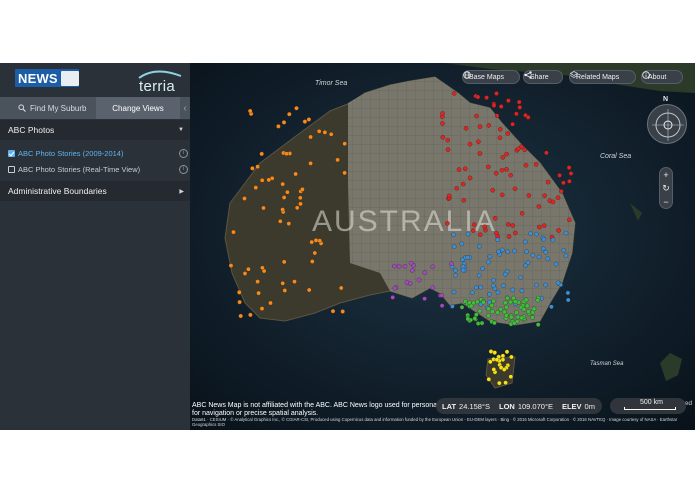 This screenshot has width=695, height=494. Describe the element at coordinates (48, 108) in the screenshot. I see `tab-find-my-suburb: Find My Suburb` at that location.